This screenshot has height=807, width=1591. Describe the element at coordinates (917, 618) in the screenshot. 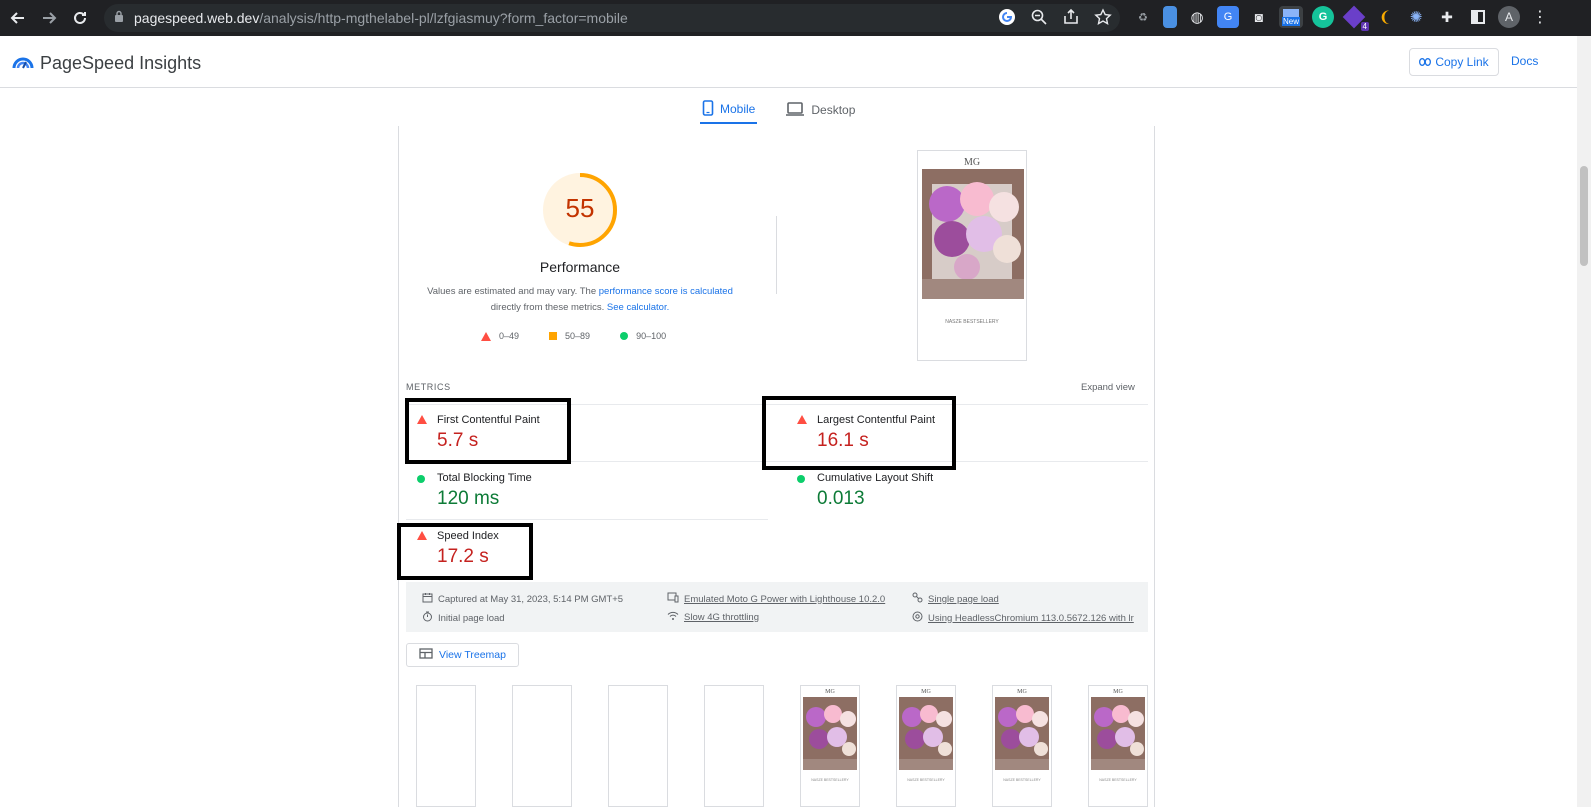

I see `chrome-icon` at that location.